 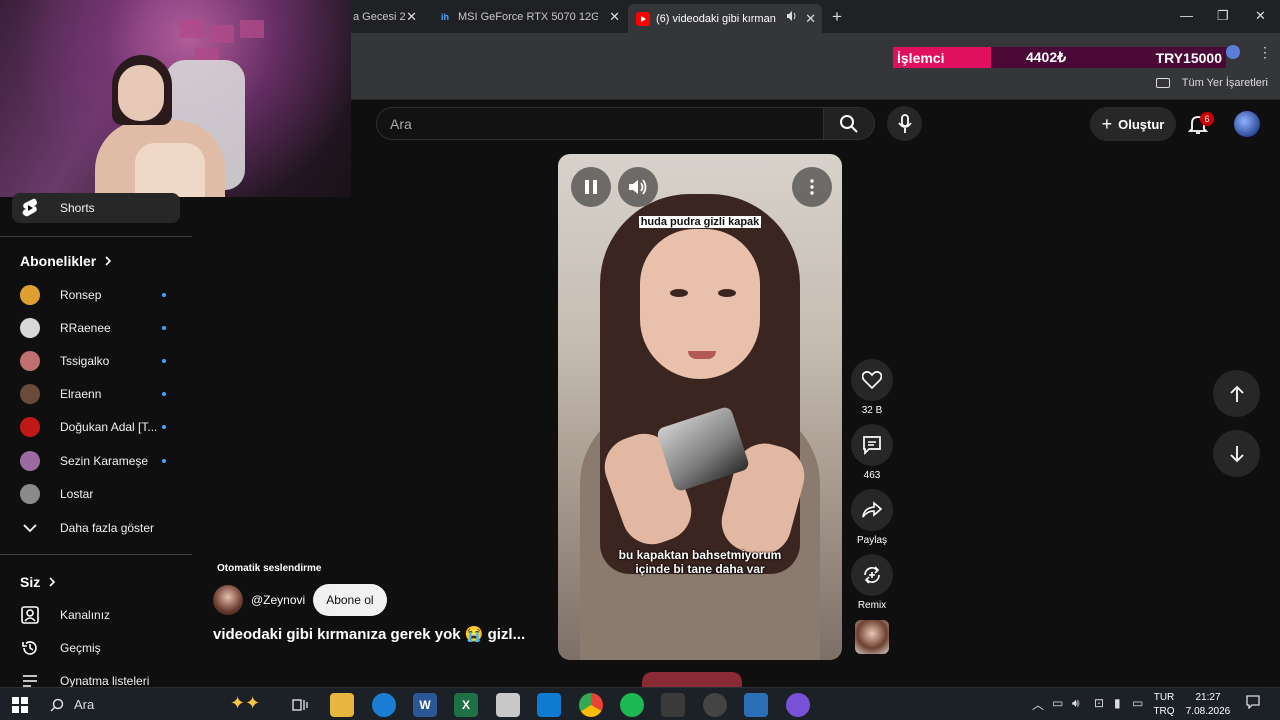 I want to click on sidebar-item-elraenn: Elraenn, so click(x=96, y=394).